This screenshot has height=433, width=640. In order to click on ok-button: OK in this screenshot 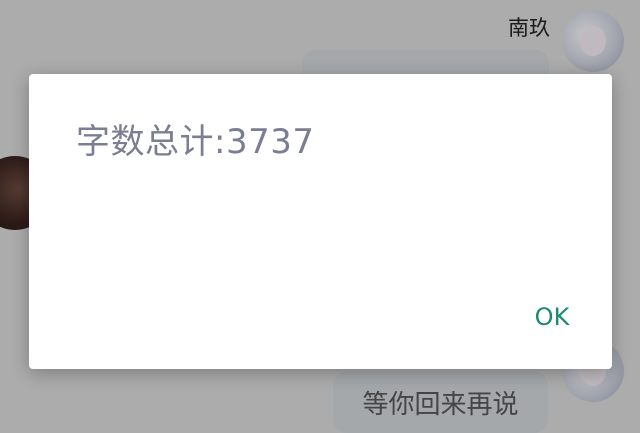, I will do `click(552, 317)`.